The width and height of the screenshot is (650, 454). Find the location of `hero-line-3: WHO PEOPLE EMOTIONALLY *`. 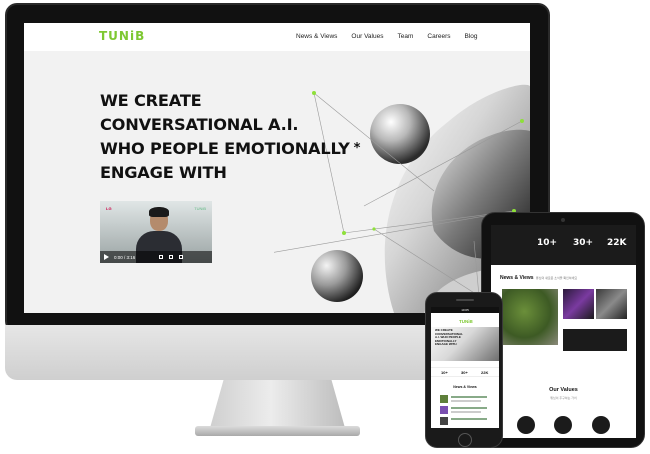

hero-line-3: WHO PEOPLE EMOTIONALLY * is located at coordinates (230, 149).